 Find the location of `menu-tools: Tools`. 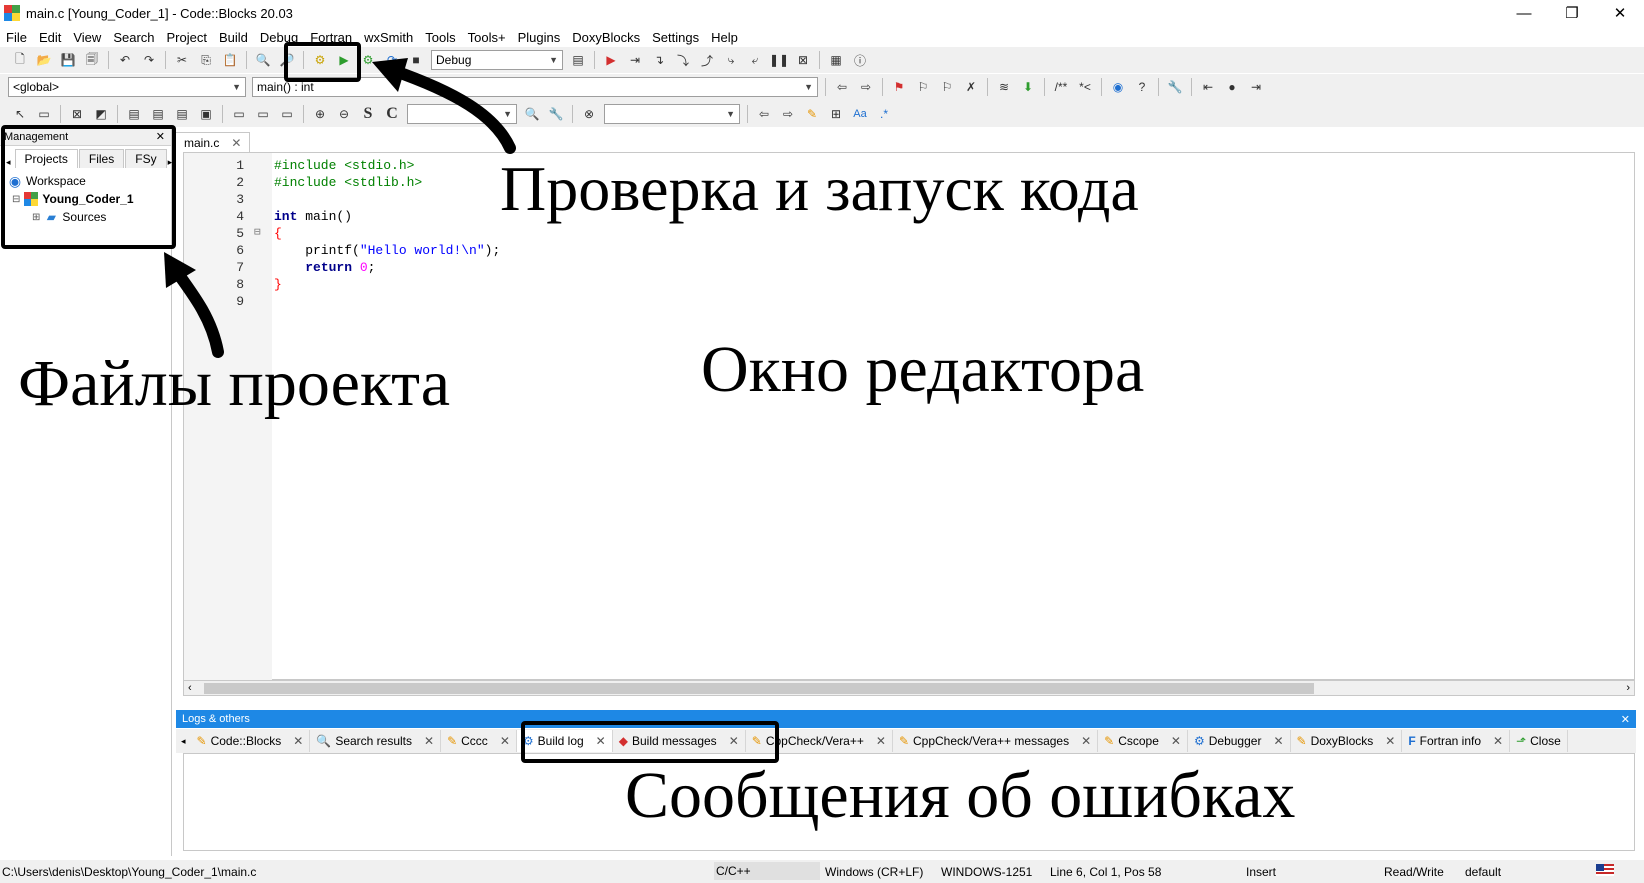

menu-tools: Tools is located at coordinates (440, 37).